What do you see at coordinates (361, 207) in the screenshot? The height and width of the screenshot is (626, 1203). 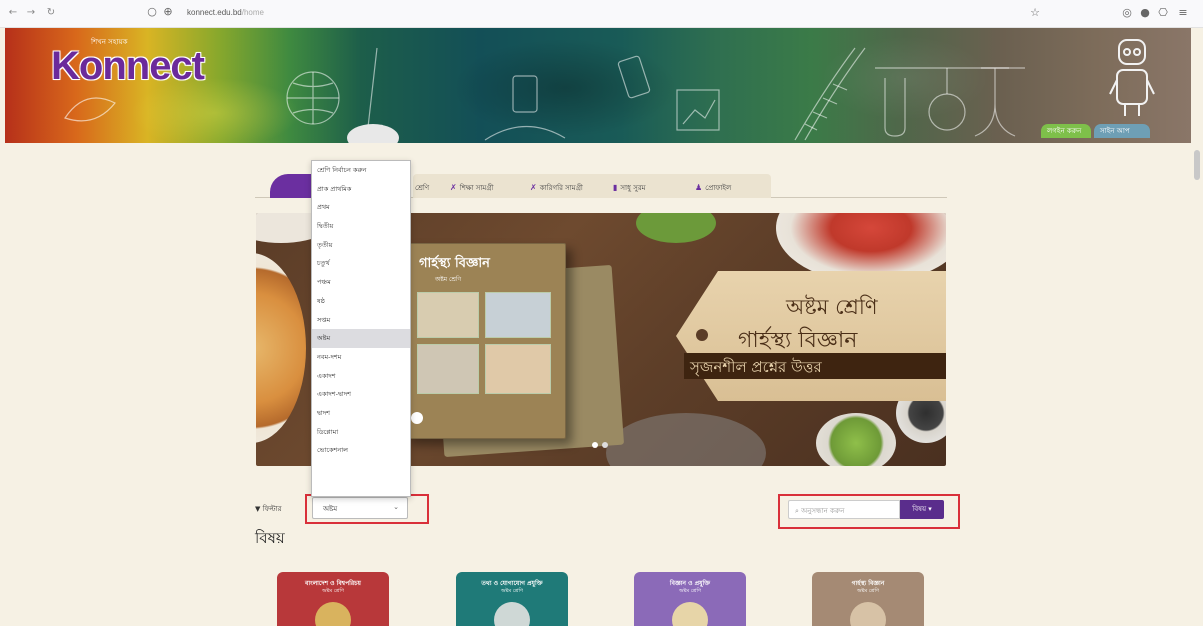 I see `dropdown-option: প্রথম` at bounding box center [361, 207].